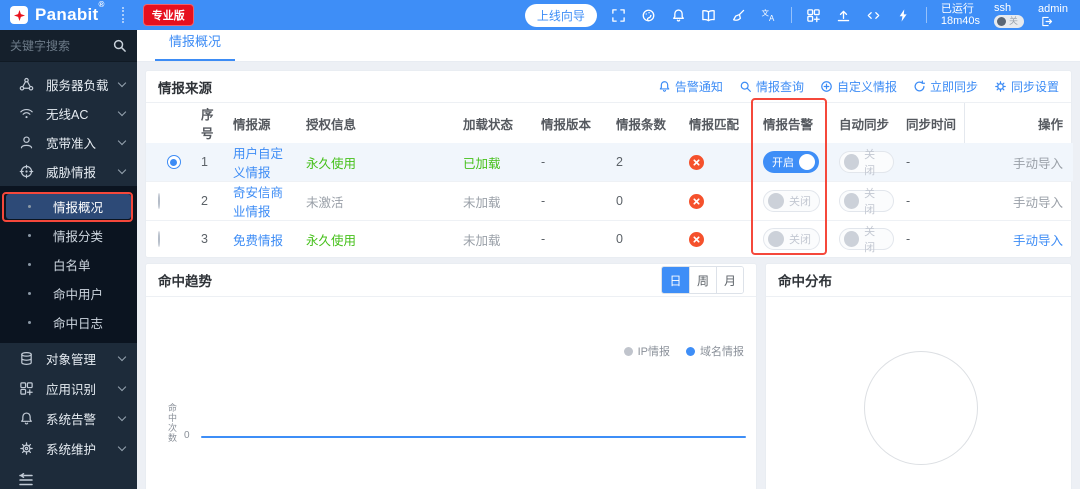  I want to click on online-wizard-button: 上线向导, so click(560, 15).